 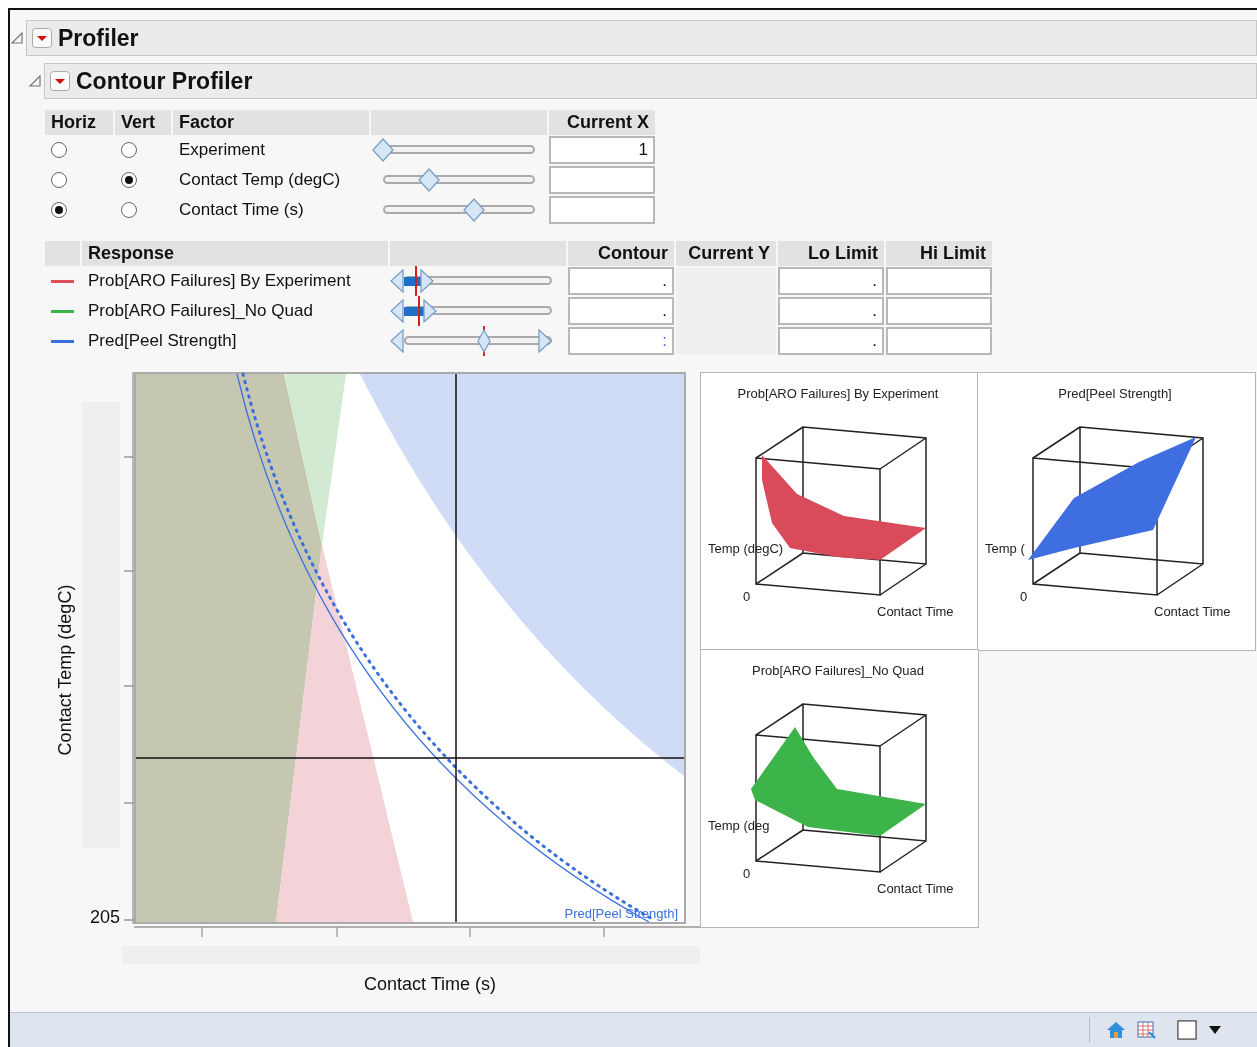 I want to click on square-icon, so click(x=1187, y=1030).